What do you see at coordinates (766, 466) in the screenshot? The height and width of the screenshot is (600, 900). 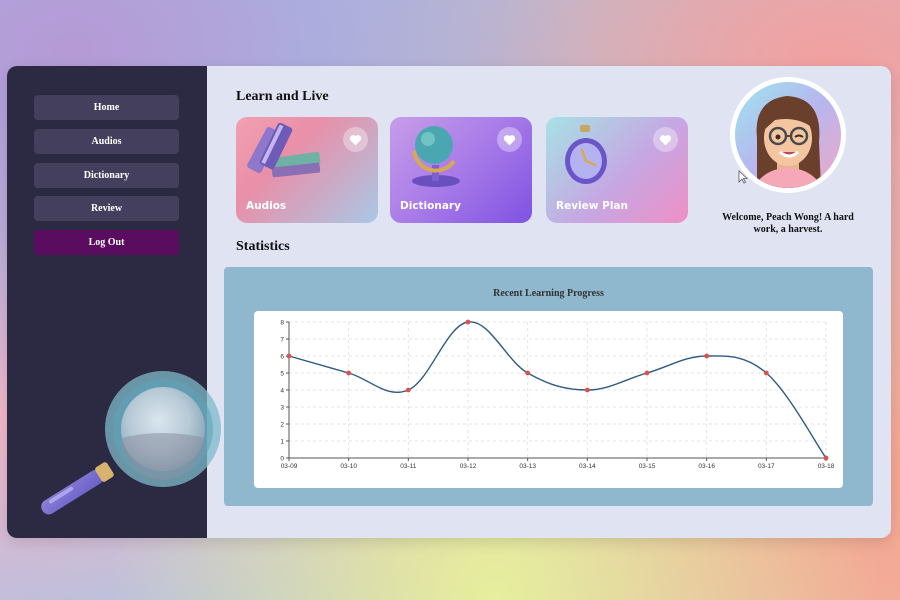 I see `x-tick-label: 03-17` at bounding box center [766, 466].